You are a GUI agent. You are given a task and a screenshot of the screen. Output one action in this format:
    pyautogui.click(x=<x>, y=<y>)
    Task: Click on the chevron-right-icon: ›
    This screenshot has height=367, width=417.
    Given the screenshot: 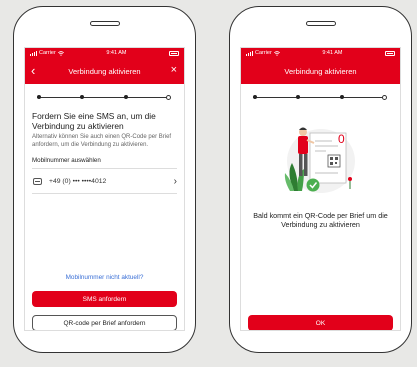 What is the action you would take?
    pyautogui.click(x=175, y=181)
    